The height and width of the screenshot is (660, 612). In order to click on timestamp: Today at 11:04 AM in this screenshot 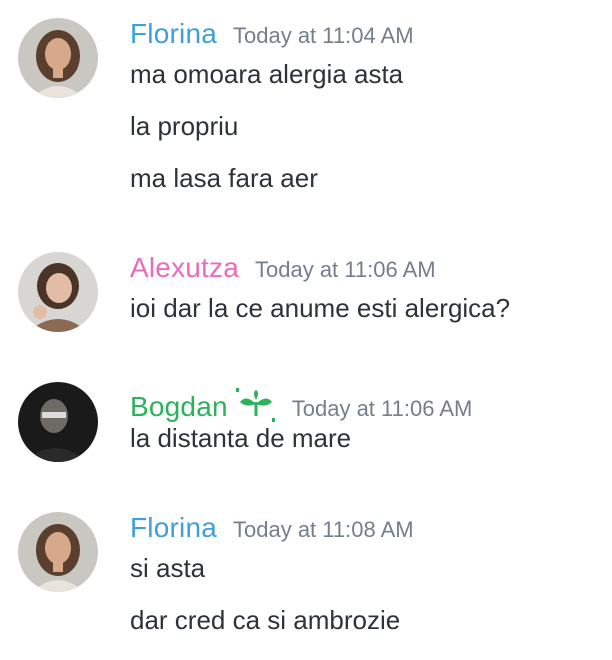, I will do `click(323, 35)`.